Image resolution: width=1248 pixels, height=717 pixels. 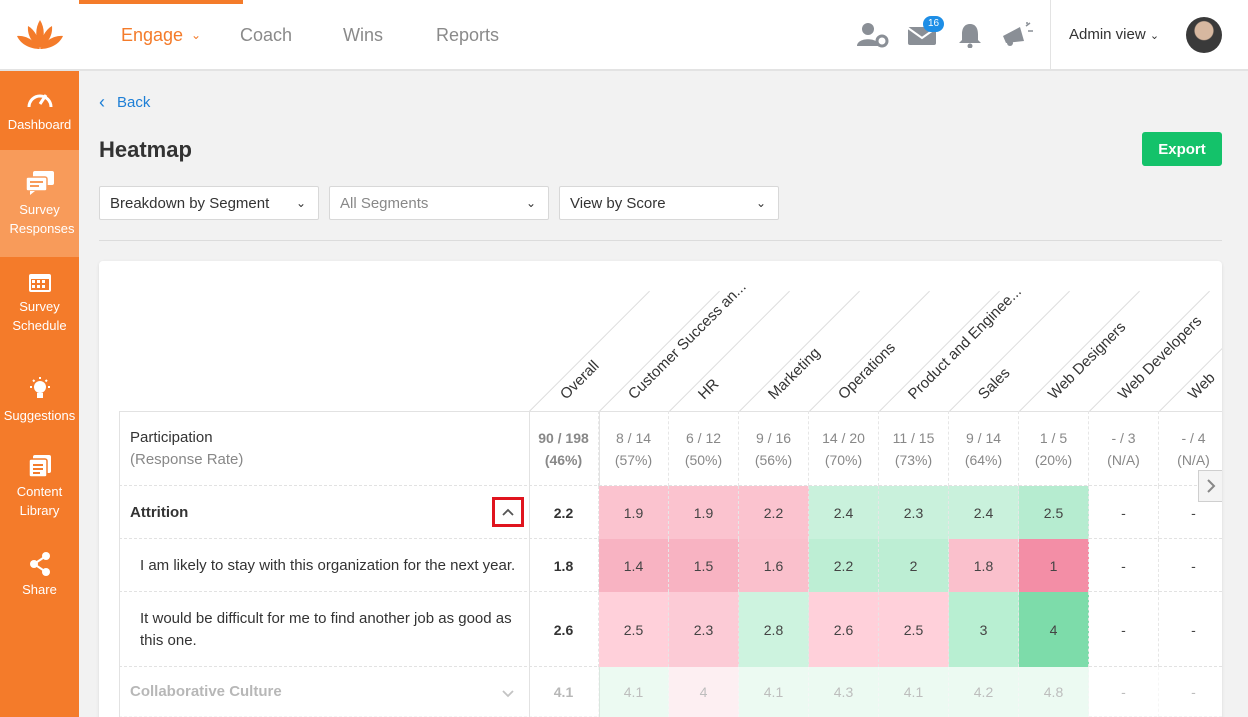 What do you see at coordinates (984, 629) in the screenshot?
I see `score-cell: 3` at bounding box center [984, 629].